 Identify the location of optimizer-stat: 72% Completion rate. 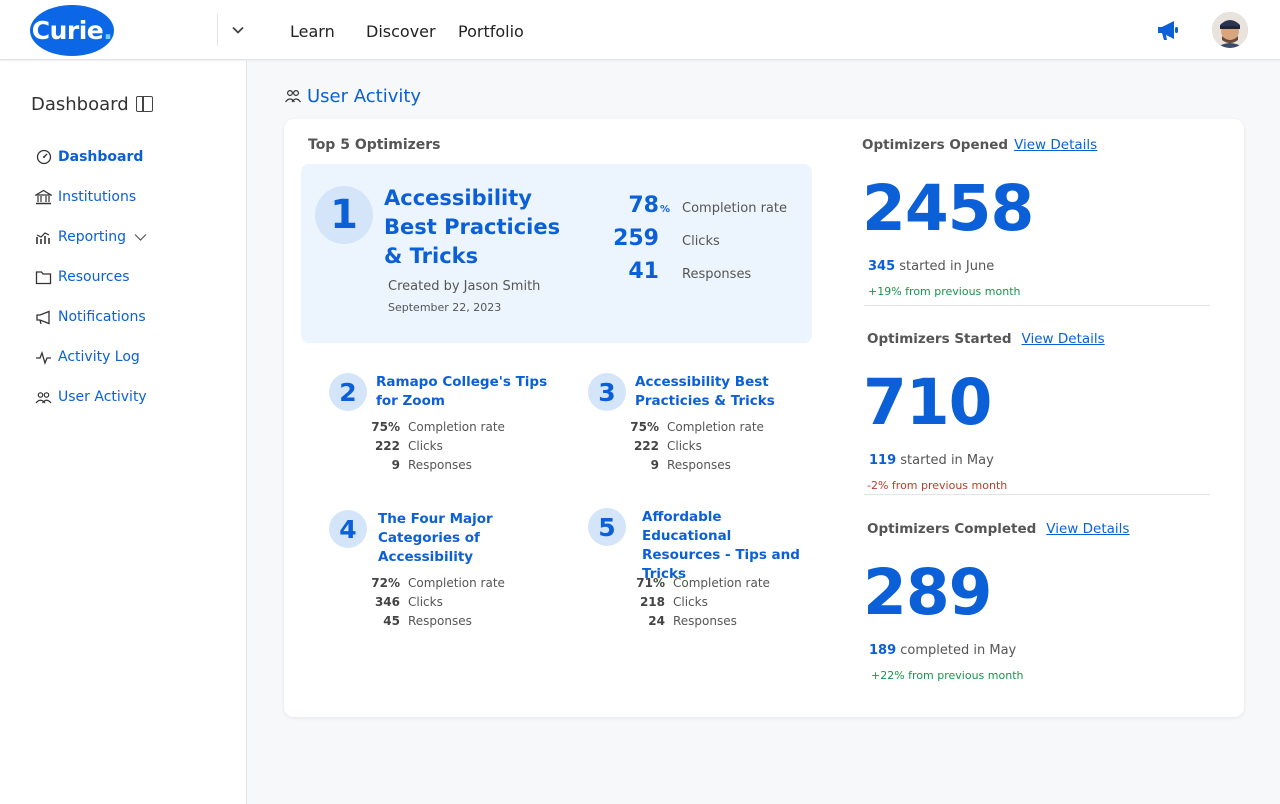
(432, 583).